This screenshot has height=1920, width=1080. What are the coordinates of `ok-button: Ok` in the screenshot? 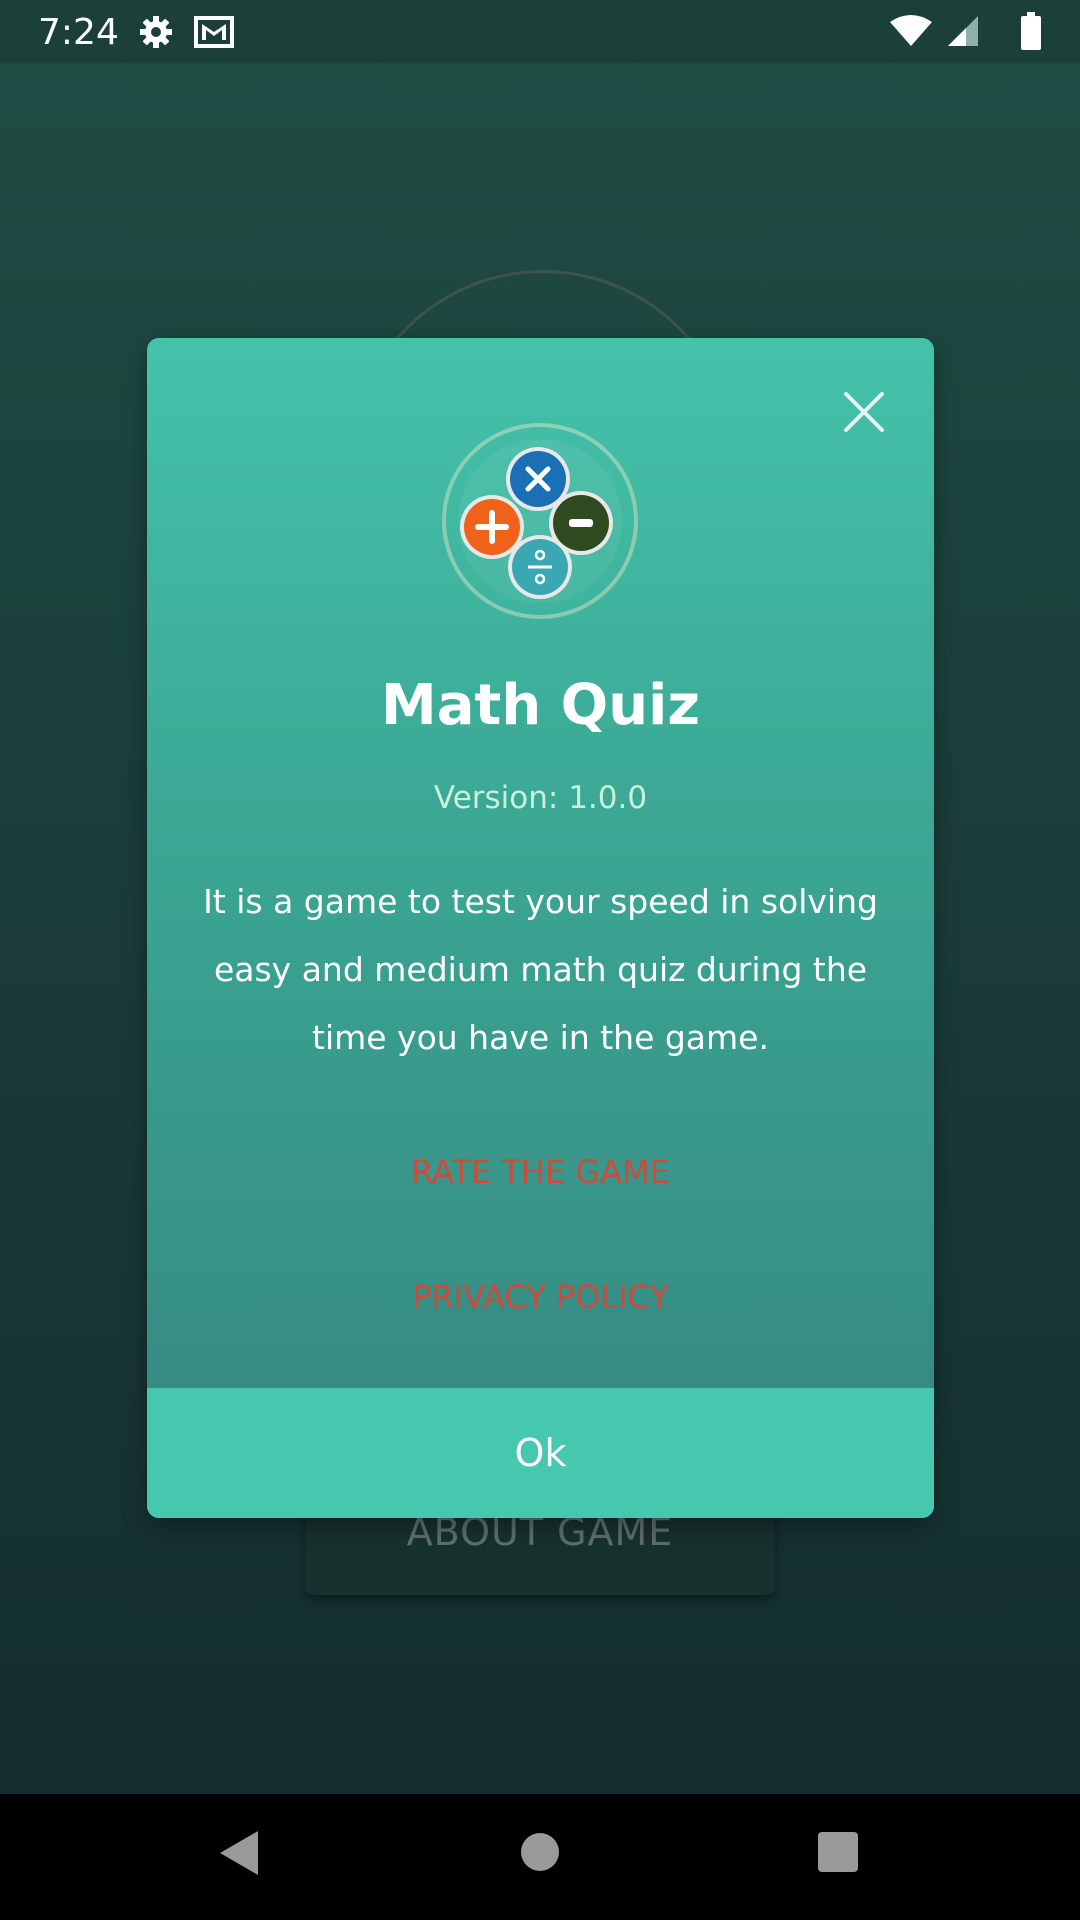 It's located at (540, 1453).